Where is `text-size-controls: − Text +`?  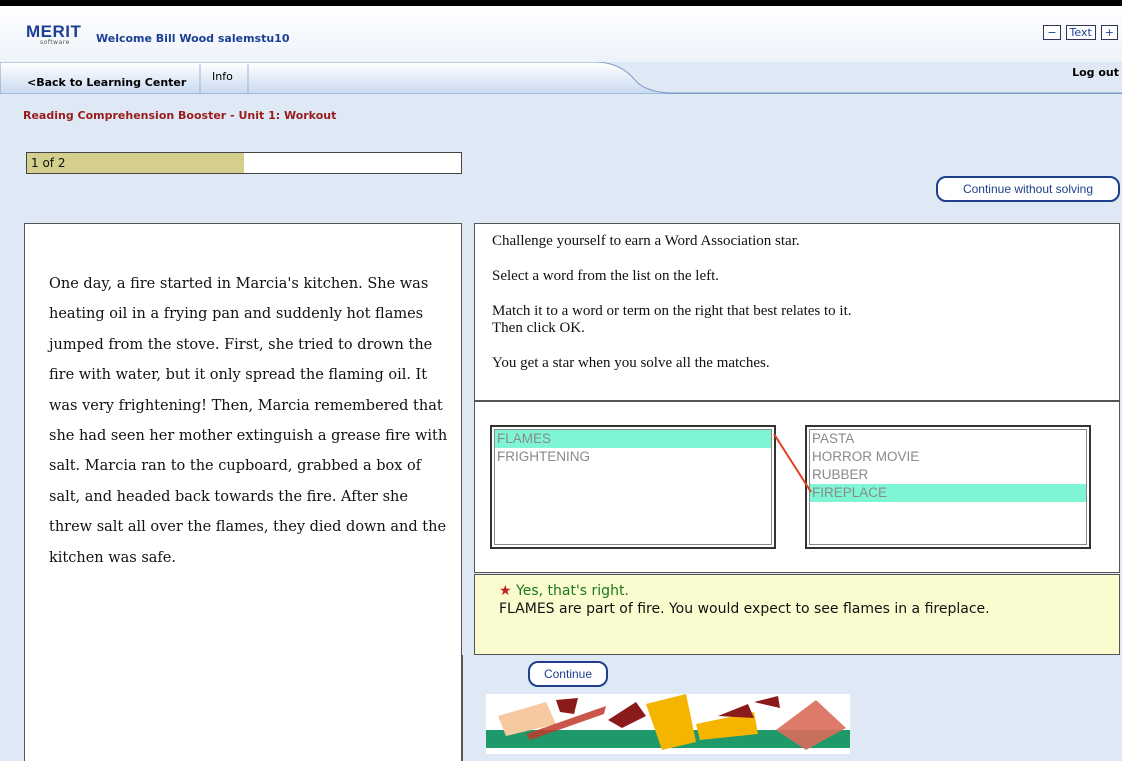 text-size-controls: − Text + is located at coordinates (1080, 32).